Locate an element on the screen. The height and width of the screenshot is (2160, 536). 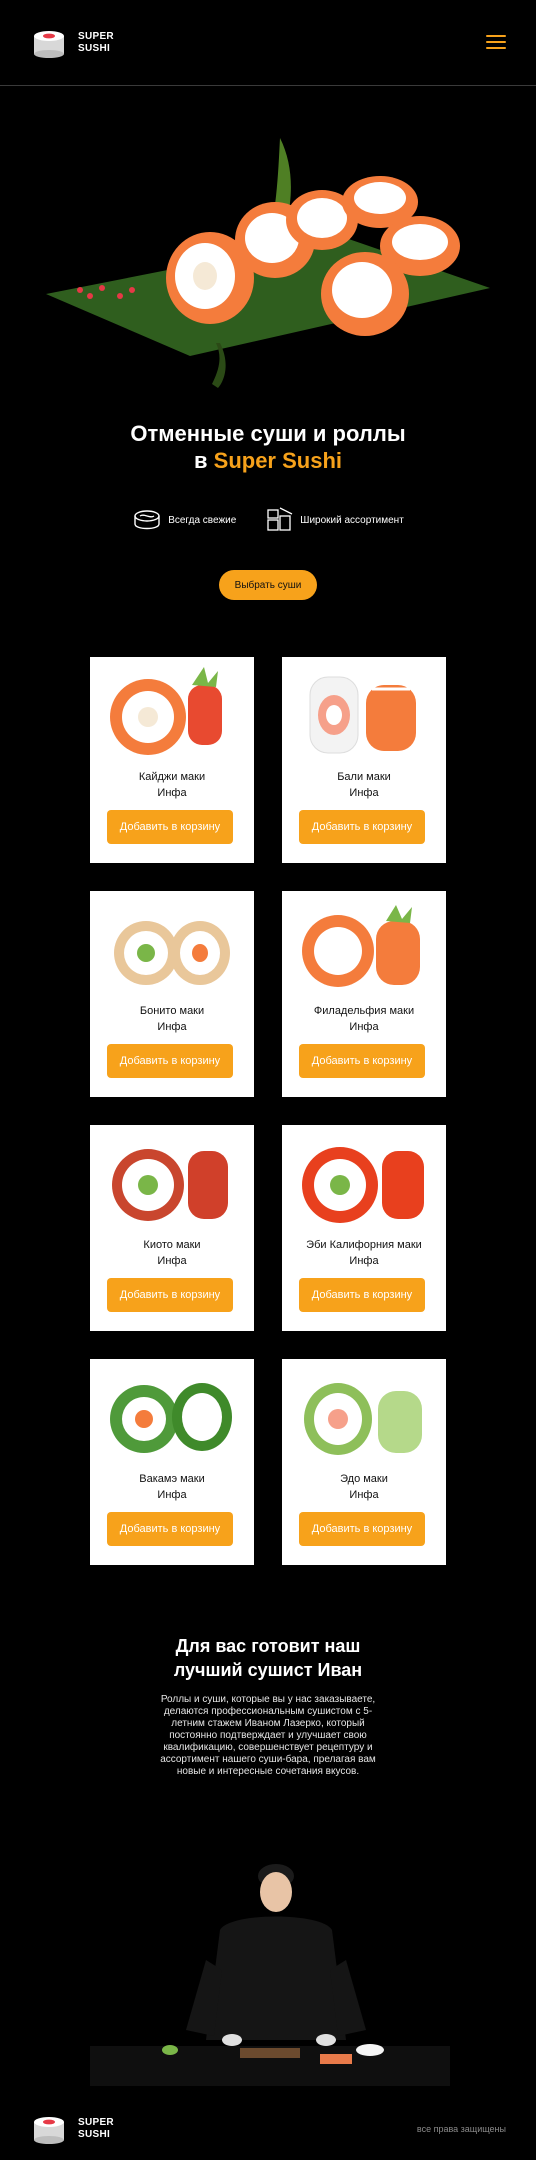
hero-title: Отменные суши и роллы в Super Sushi is located at coordinates (268, 447).